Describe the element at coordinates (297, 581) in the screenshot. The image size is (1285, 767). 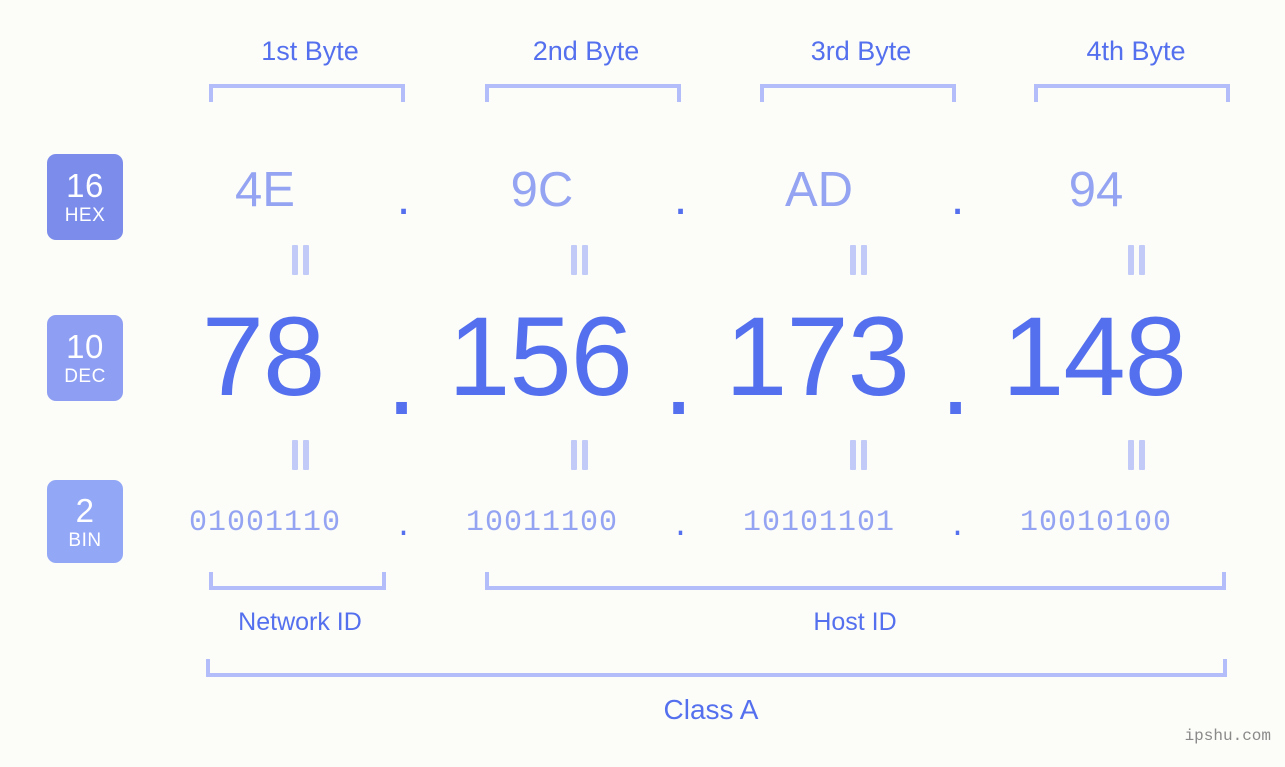
I see `network-id-bracket` at that location.